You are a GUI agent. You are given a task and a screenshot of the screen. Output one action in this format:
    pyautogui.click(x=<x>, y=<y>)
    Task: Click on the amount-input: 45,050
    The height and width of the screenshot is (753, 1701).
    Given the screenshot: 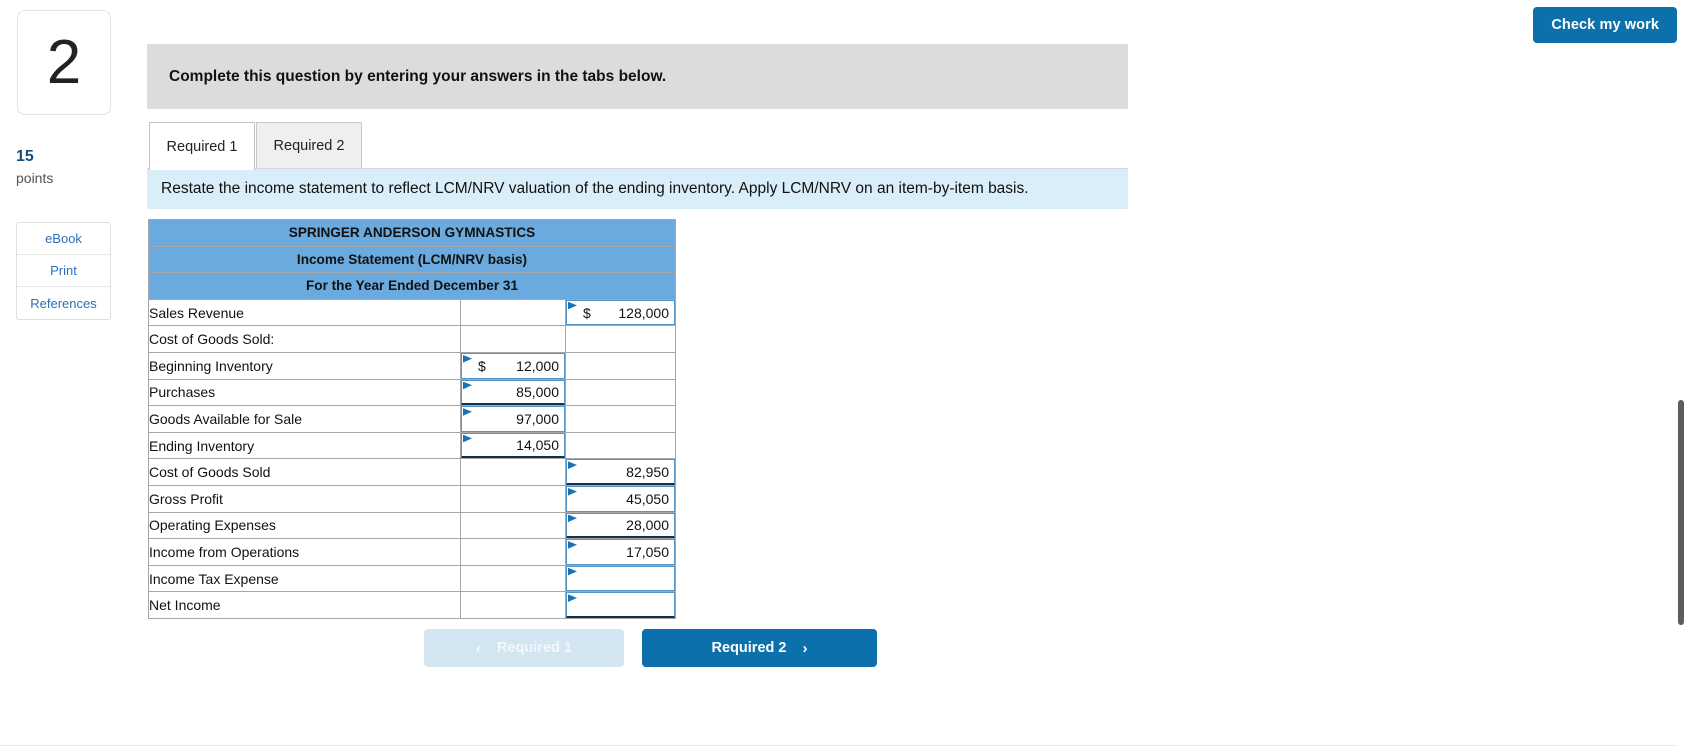 What is the action you would take?
    pyautogui.click(x=620, y=498)
    